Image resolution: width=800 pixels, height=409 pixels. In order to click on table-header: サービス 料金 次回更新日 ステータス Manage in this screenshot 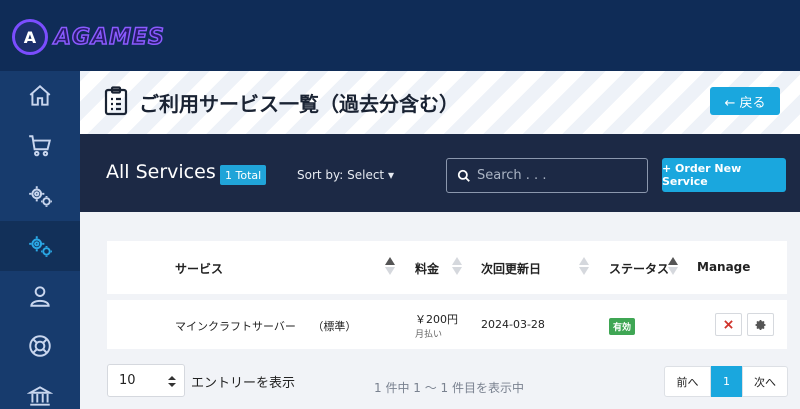, I will do `click(447, 267)`.